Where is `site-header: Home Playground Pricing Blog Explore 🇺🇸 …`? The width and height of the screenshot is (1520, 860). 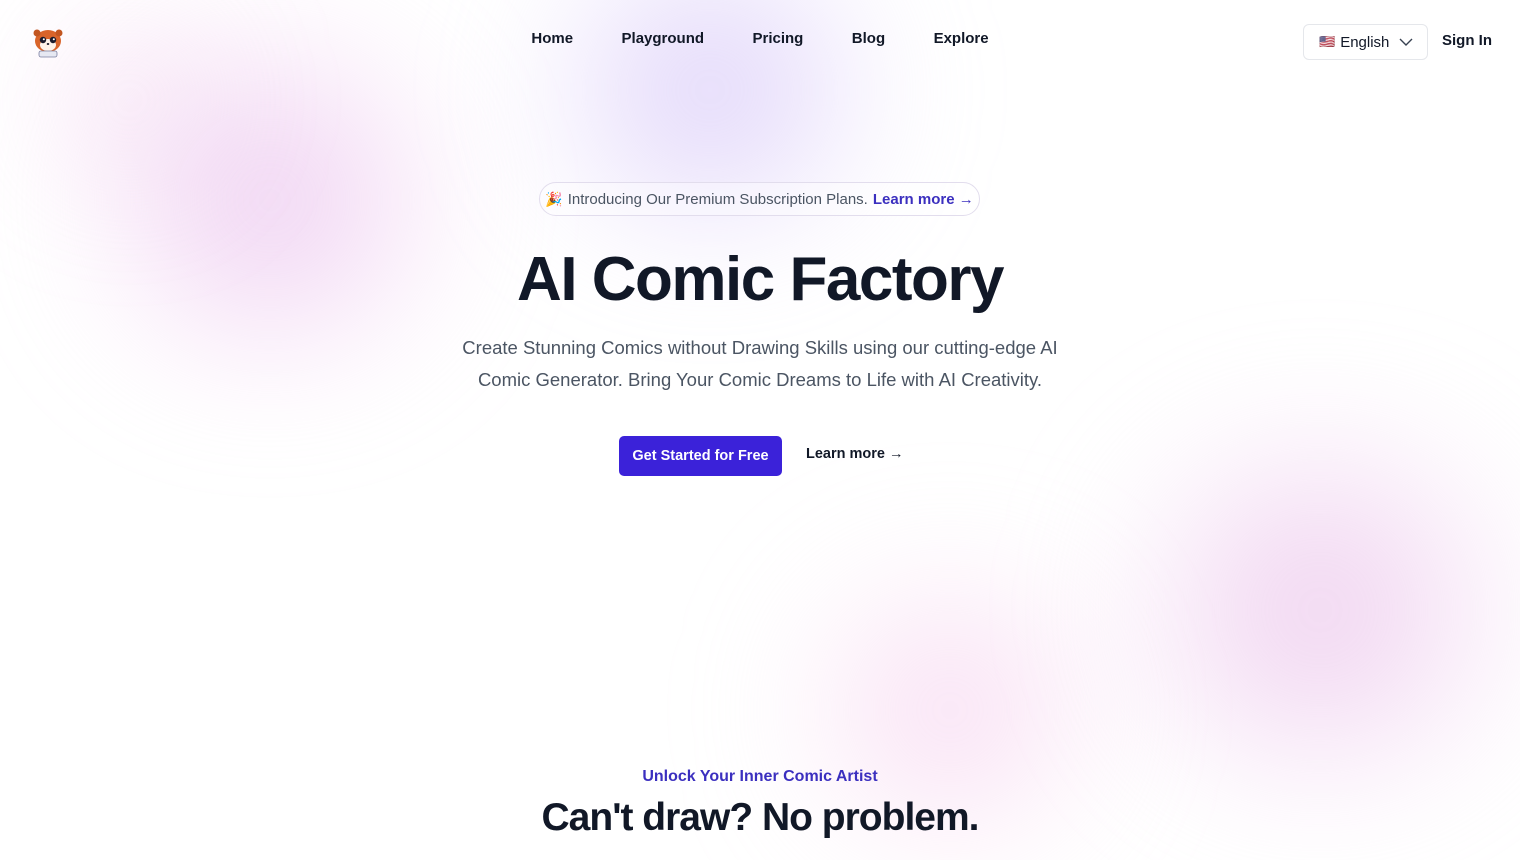
site-header: Home Playground Pricing Blog Explore 🇺🇸 … is located at coordinates (760, 42).